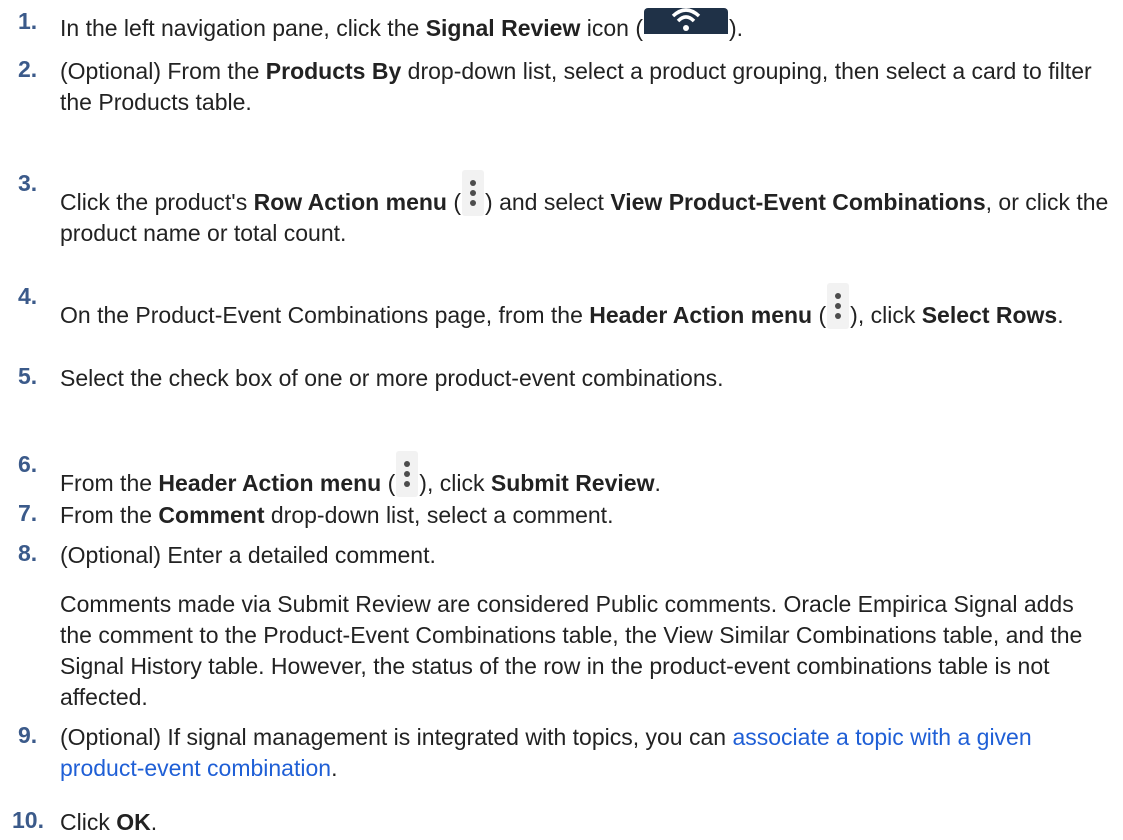 Image resolution: width=1123 pixels, height=840 pixels. Describe the element at coordinates (28, 820) in the screenshot. I see `step-number: 10.` at that location.